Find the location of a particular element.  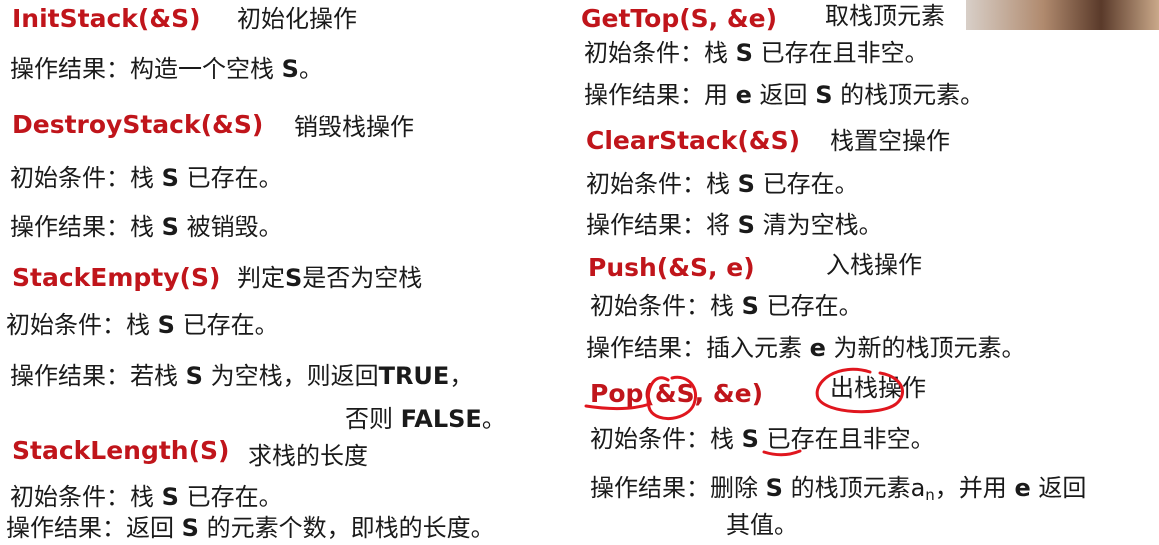

destroystack-name: DestroyStack(&S) is located at coordinates (138, 124).